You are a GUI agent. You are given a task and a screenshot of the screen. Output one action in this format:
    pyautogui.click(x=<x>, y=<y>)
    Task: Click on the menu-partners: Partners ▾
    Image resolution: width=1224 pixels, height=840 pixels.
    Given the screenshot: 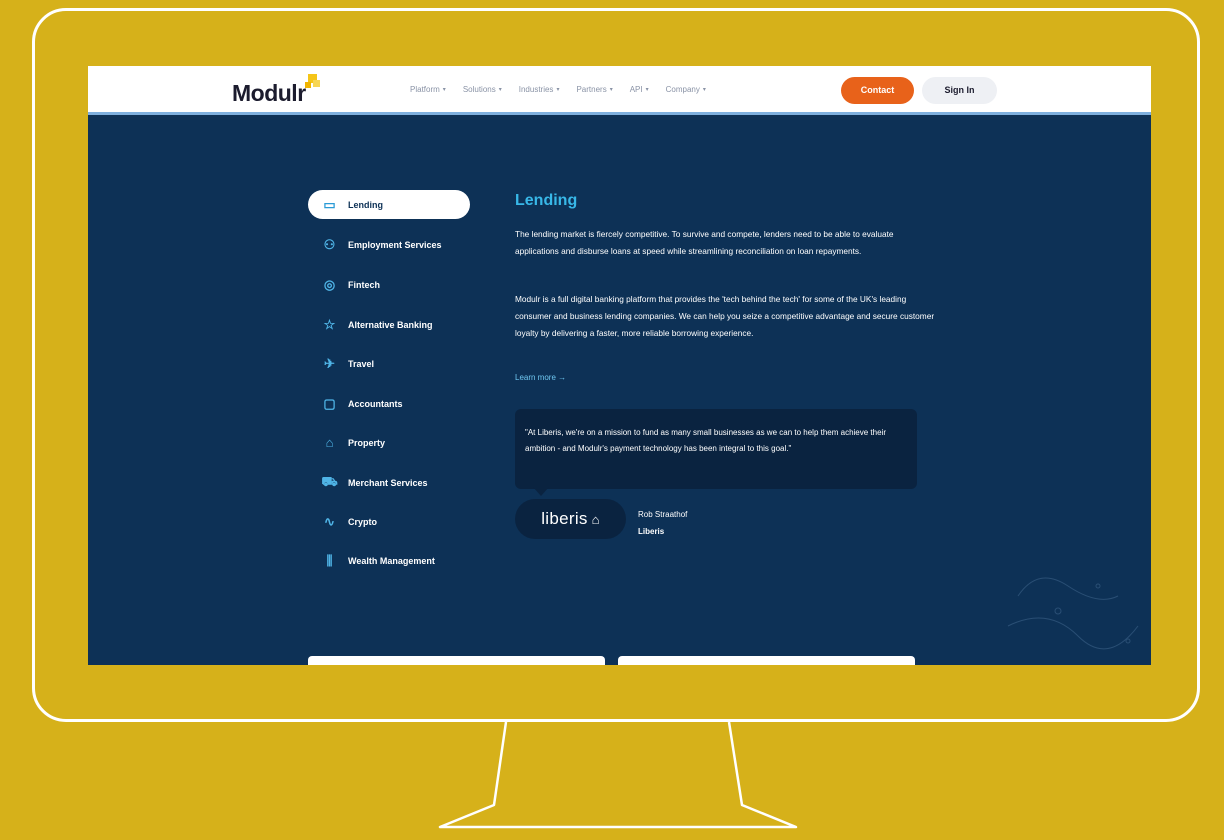 What is the action you would take?
    pyautogui.click(x=594, y=89)
    